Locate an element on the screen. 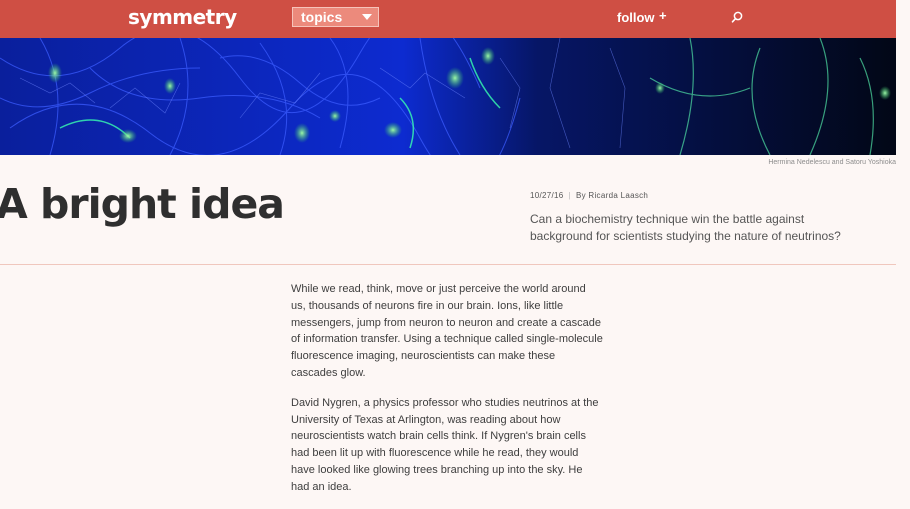  topics-dropdown: topics is located at coordinates (335, 17).